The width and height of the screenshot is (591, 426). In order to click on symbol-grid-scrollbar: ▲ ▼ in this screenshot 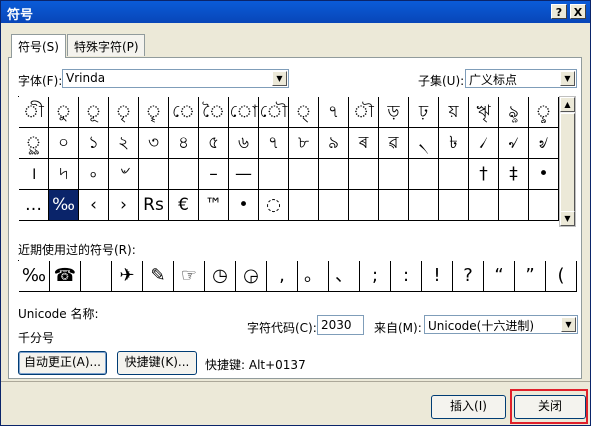, I will do `click(567, 161)`.